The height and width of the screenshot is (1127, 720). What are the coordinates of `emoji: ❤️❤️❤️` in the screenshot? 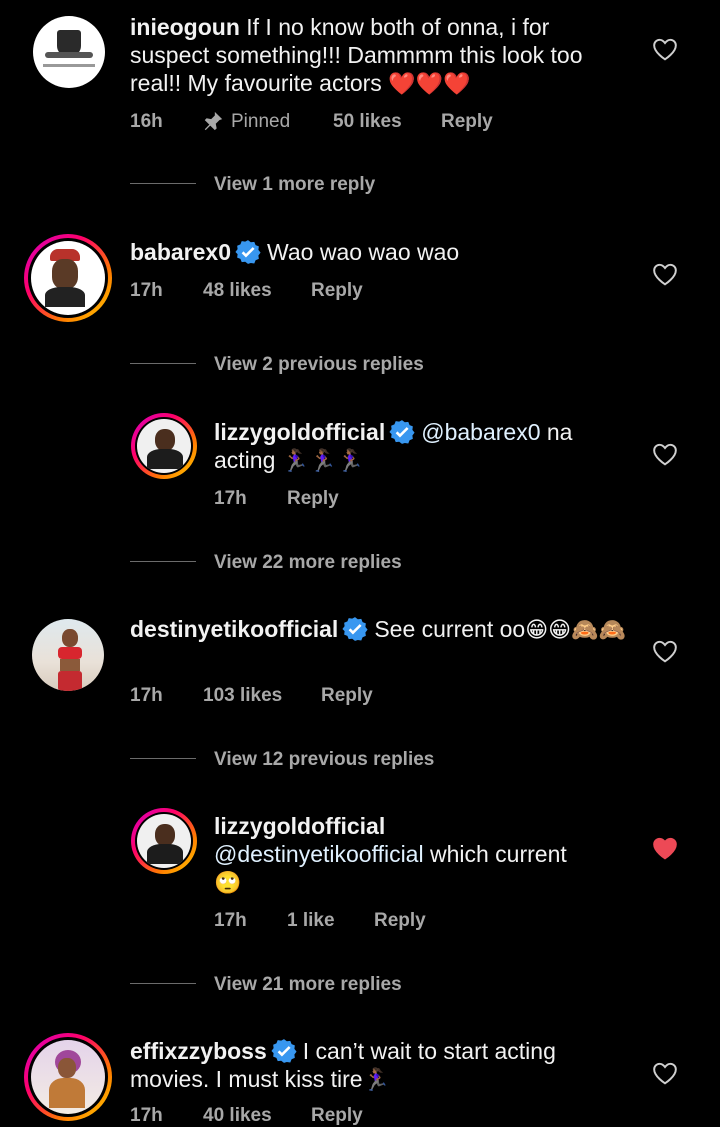 It's located at (429, 83).